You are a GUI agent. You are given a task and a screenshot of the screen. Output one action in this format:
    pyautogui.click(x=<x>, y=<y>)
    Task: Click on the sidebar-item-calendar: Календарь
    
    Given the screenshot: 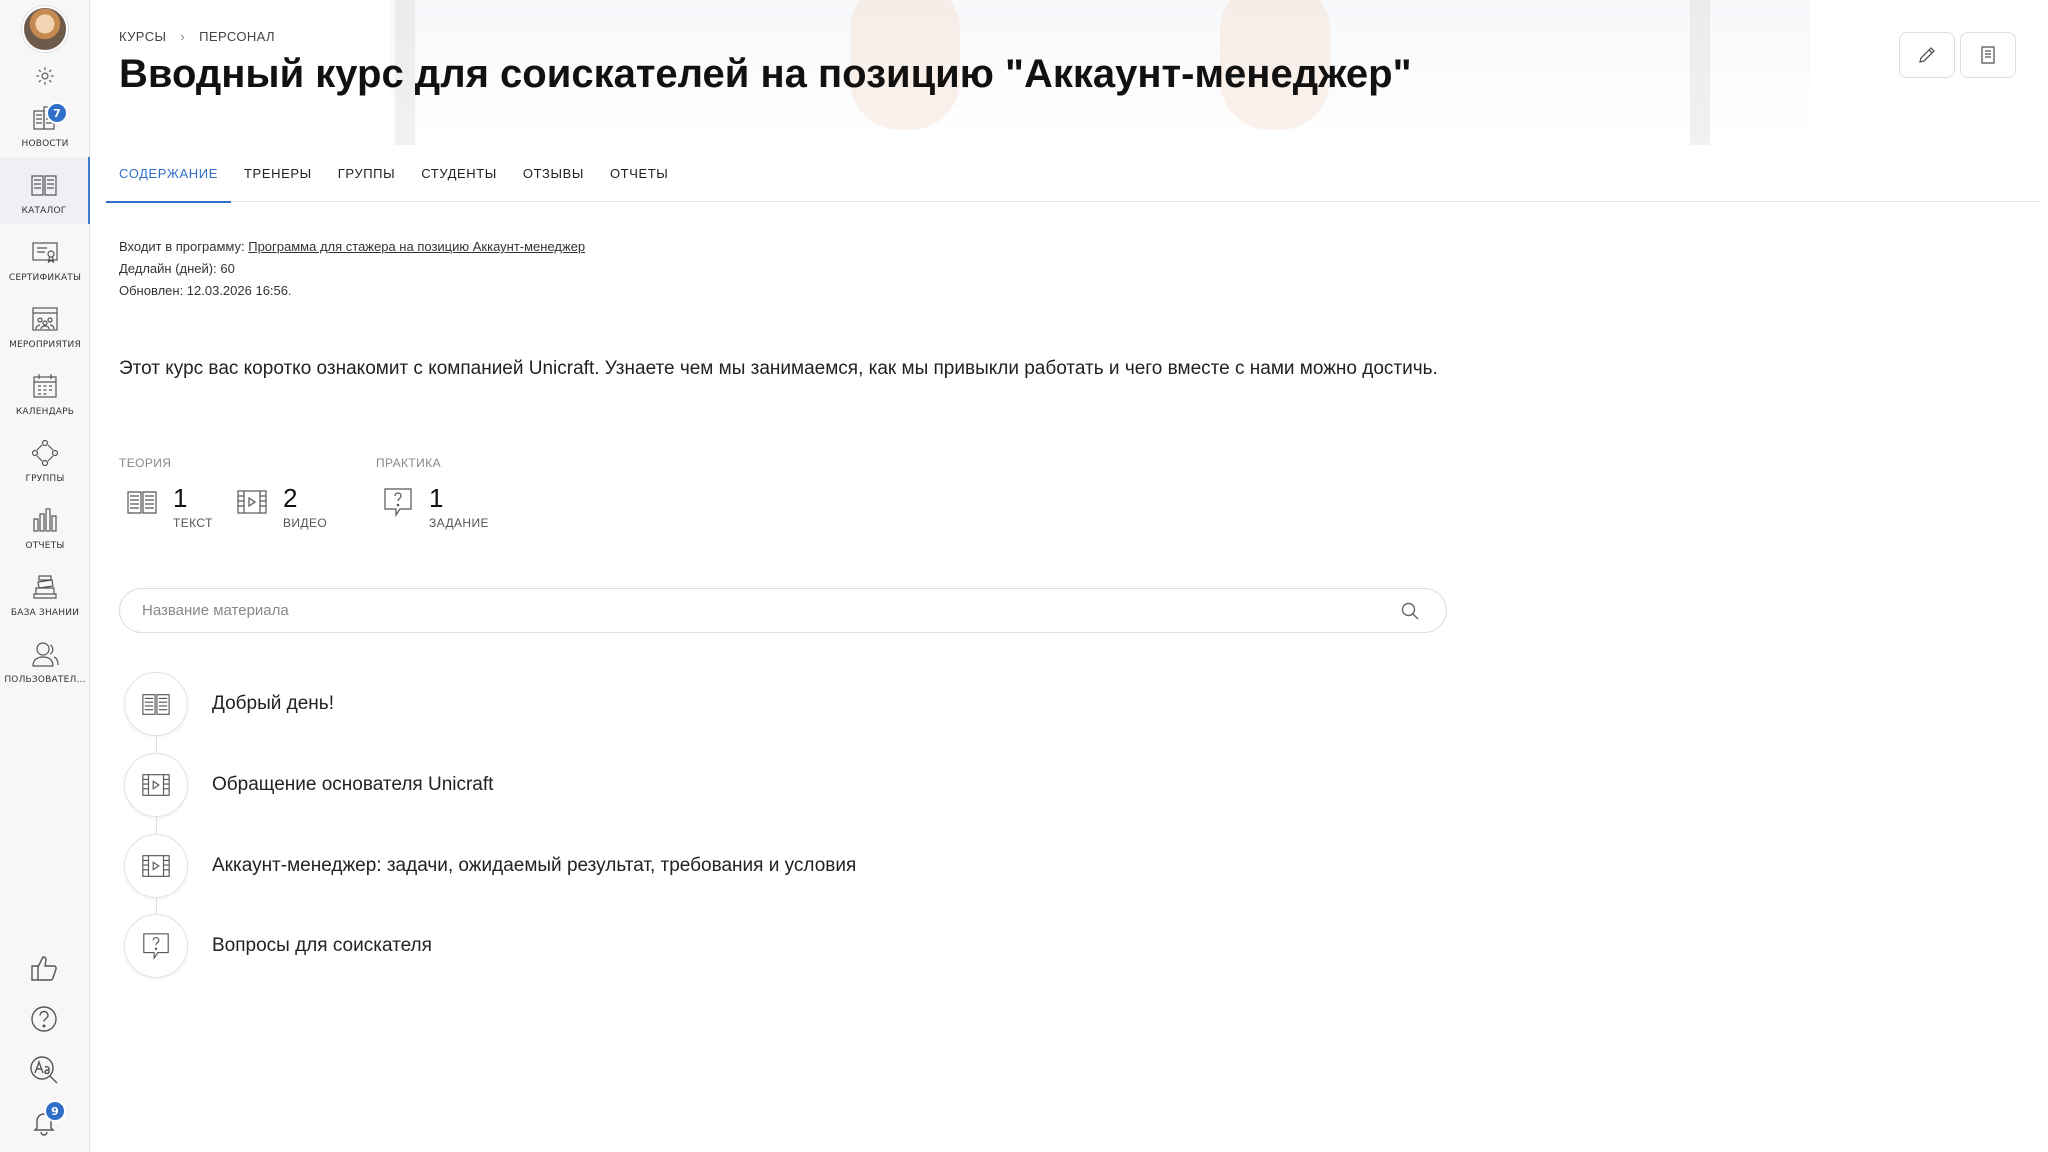 What is the action you would take?
    pyautogui.click(x=45, y=391)
    